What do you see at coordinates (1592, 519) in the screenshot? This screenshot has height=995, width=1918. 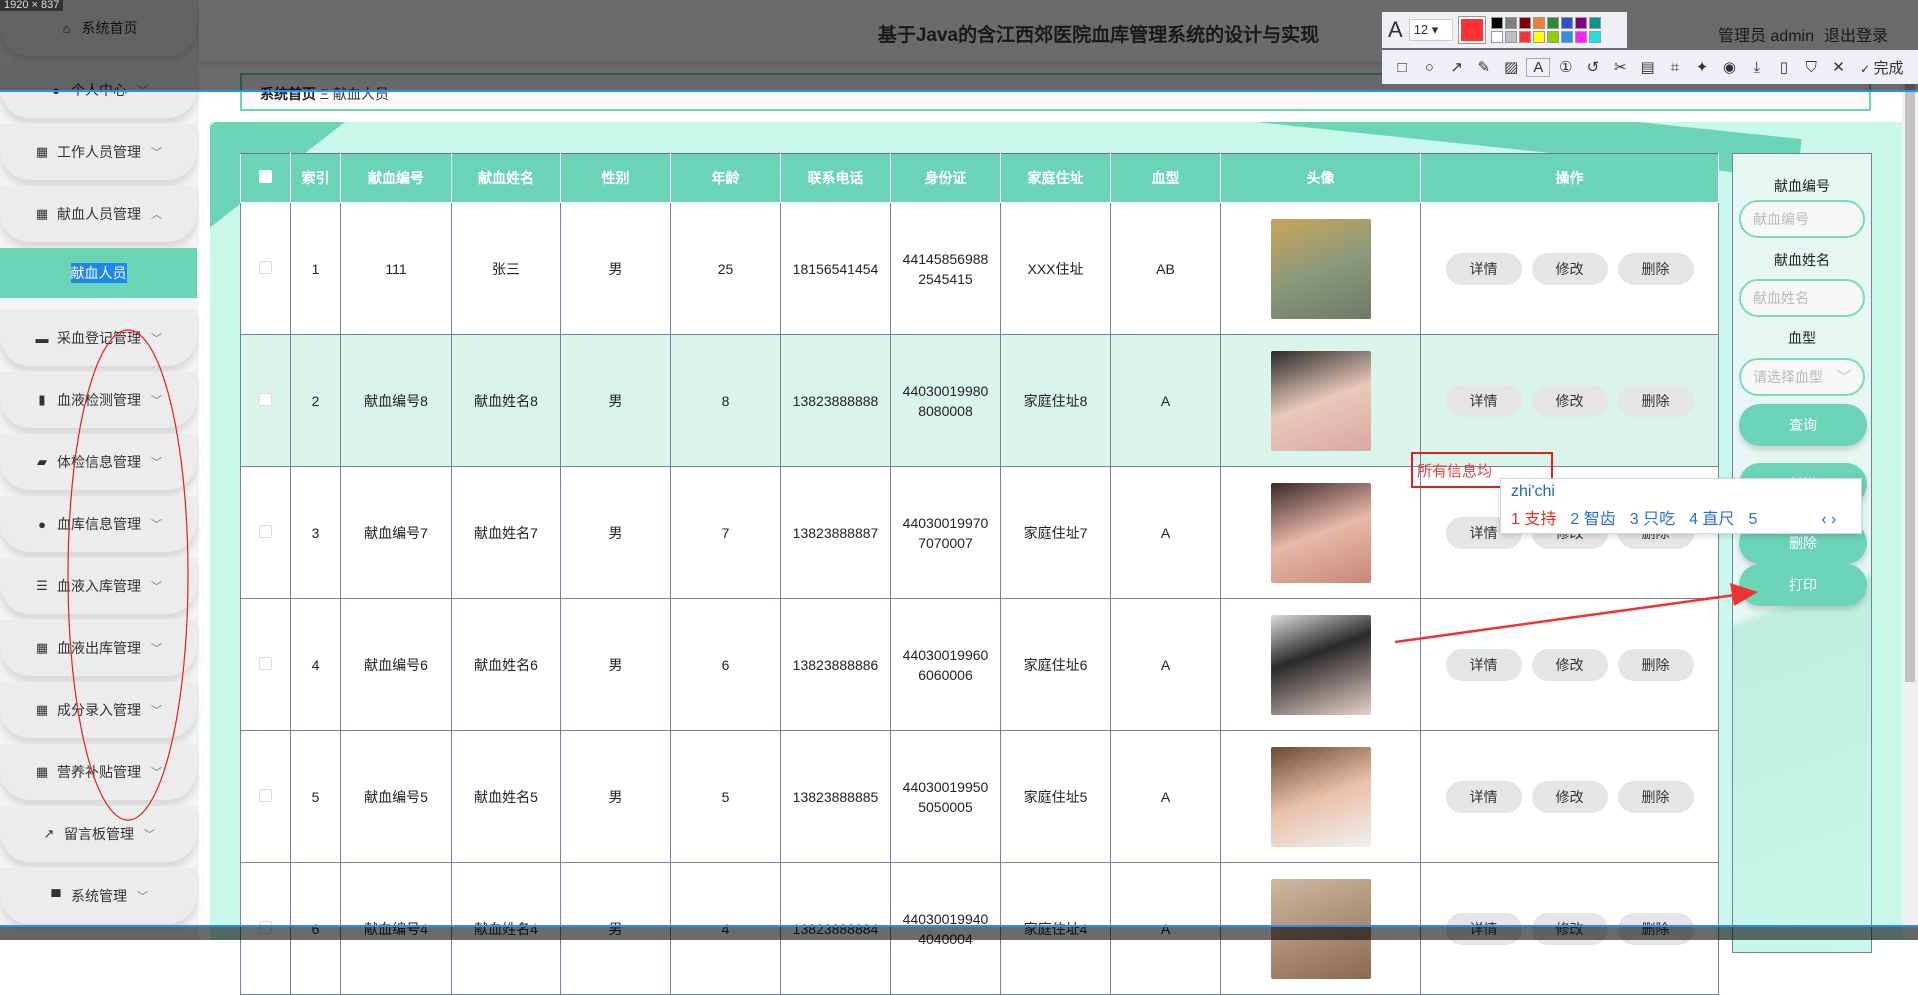 I see `ime-candidate: 2 智齿` at bounding box center [1592, 519].